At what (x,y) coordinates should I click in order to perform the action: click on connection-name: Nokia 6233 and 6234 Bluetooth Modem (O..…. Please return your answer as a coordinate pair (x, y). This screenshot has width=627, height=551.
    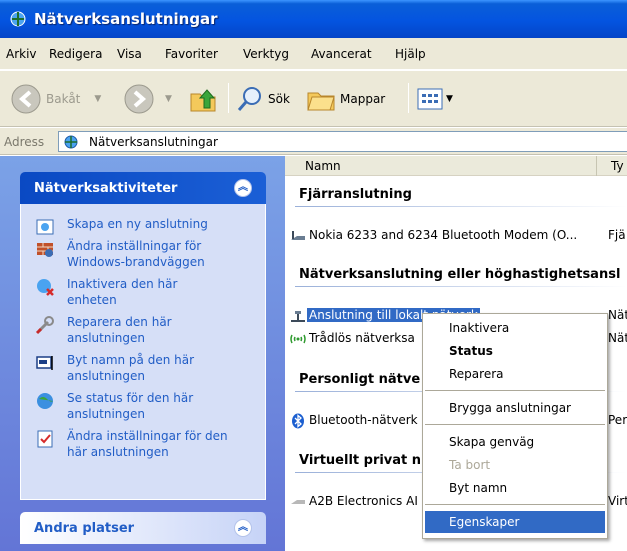
    Looking at the image, I should click on (443, 235).